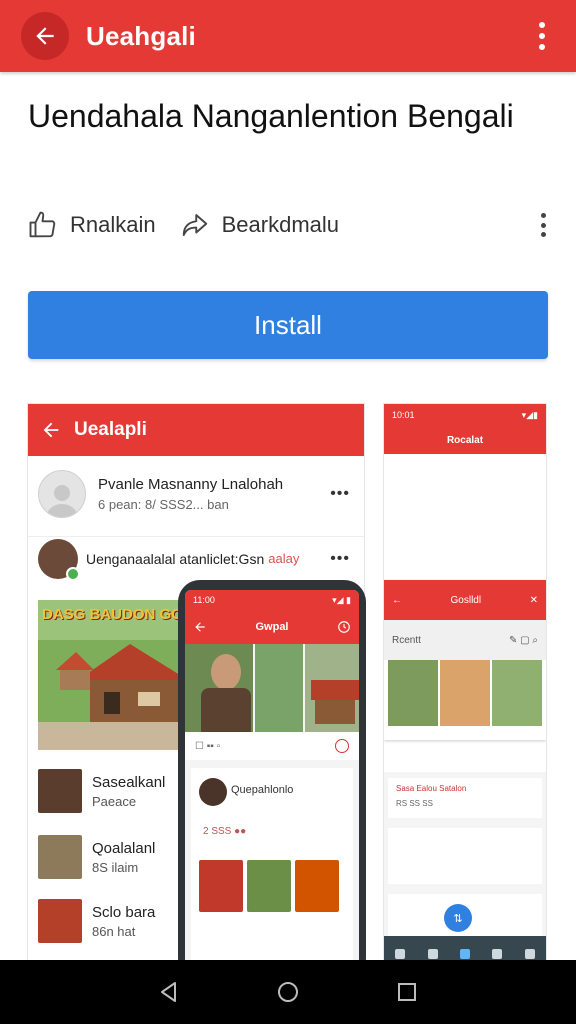 Image resolution: width=576 pixels, height=1024 pixels. Describe the element at coordinates (403, 415) in the screenshot. I see `screenshot-status-time: 10:01` at that location.